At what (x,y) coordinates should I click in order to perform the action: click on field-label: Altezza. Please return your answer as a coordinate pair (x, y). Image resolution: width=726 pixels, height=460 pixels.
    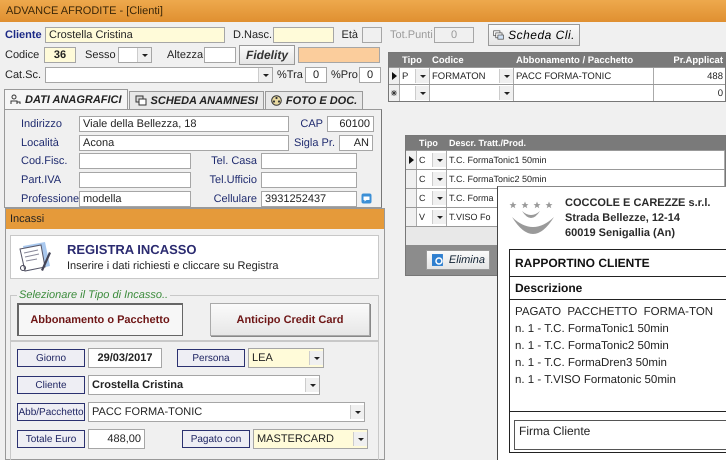
    Looking at the image, I should click on (184, 55).